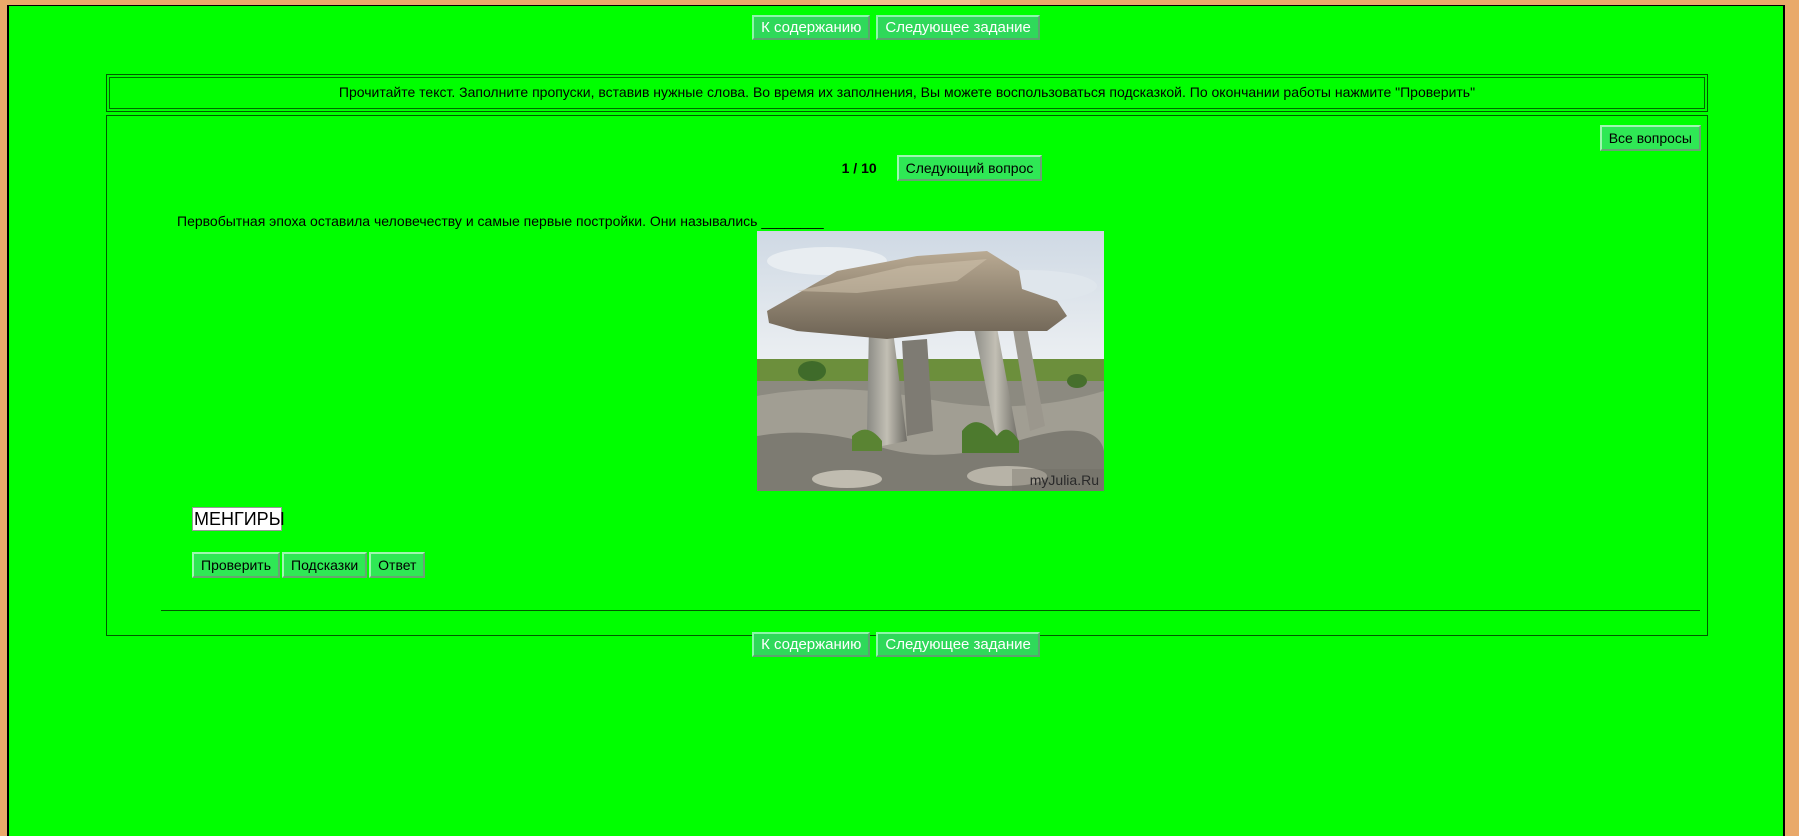  What do you see at coordinates (958, 644) in the screenshot?
I see `next-task-button-bottom: Следующее задание` at bounding box center [958, 644].